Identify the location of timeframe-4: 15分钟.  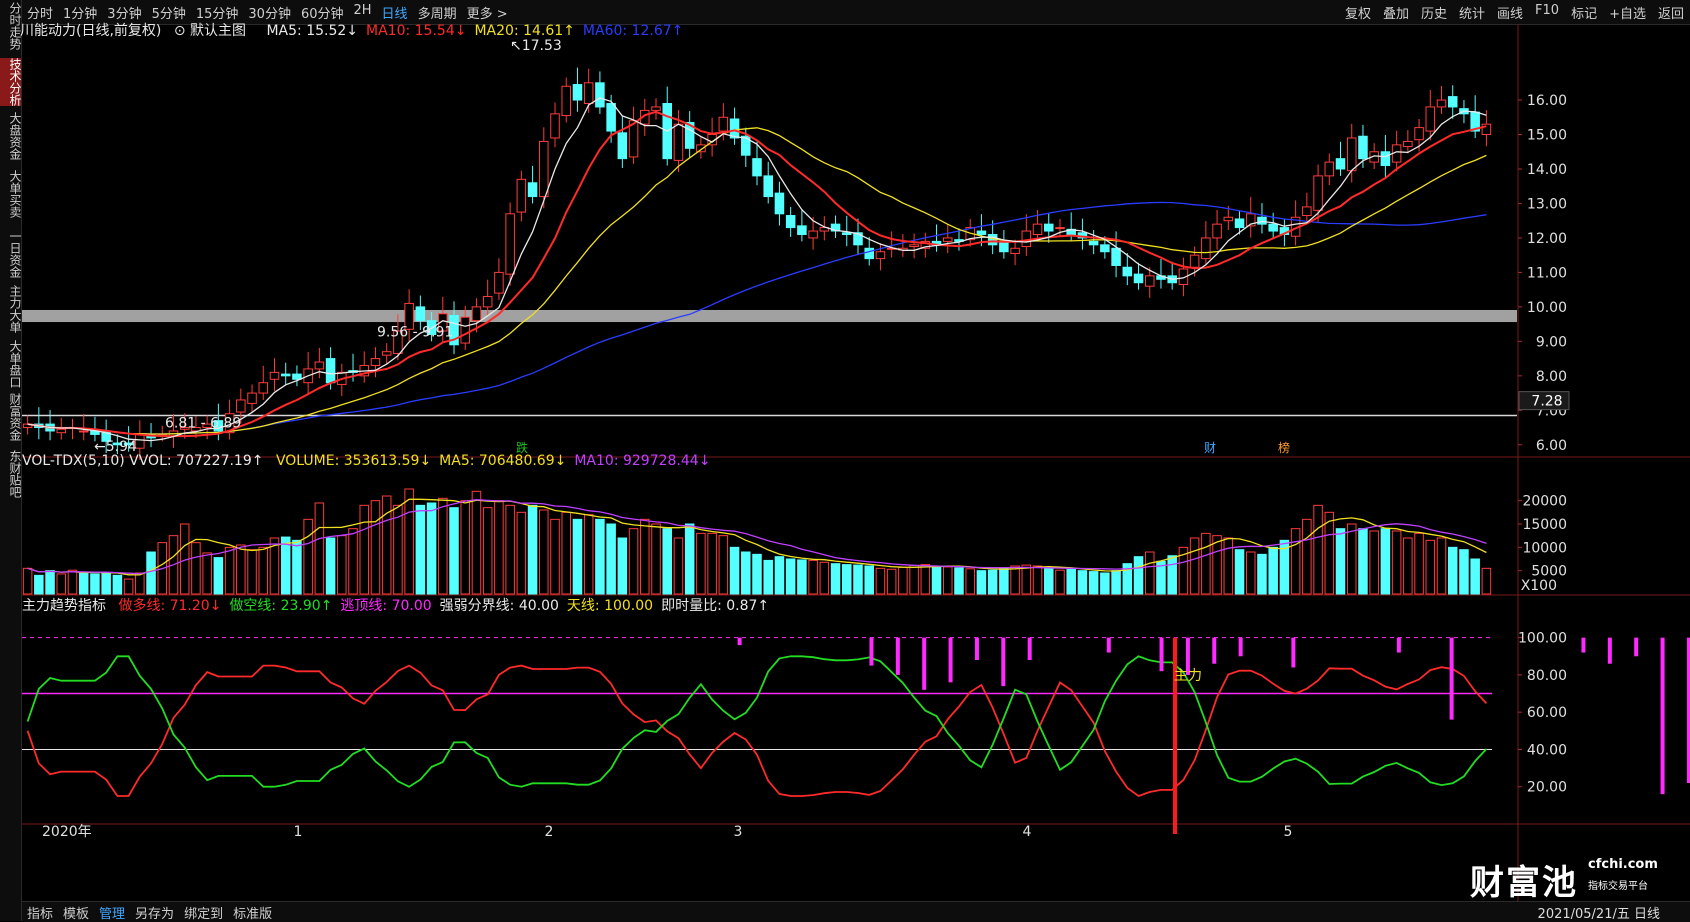
(217, 12).